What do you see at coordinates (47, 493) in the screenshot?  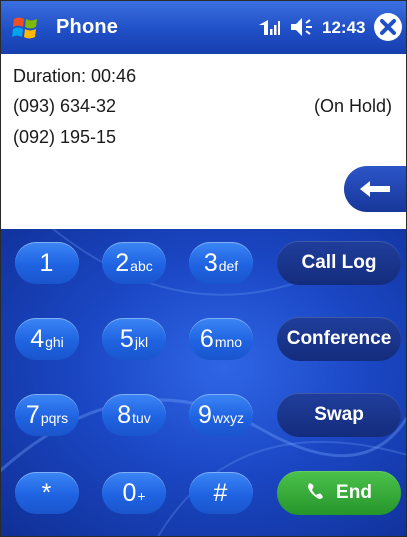 I see `key-star: *` at bounding box center [47, 493].